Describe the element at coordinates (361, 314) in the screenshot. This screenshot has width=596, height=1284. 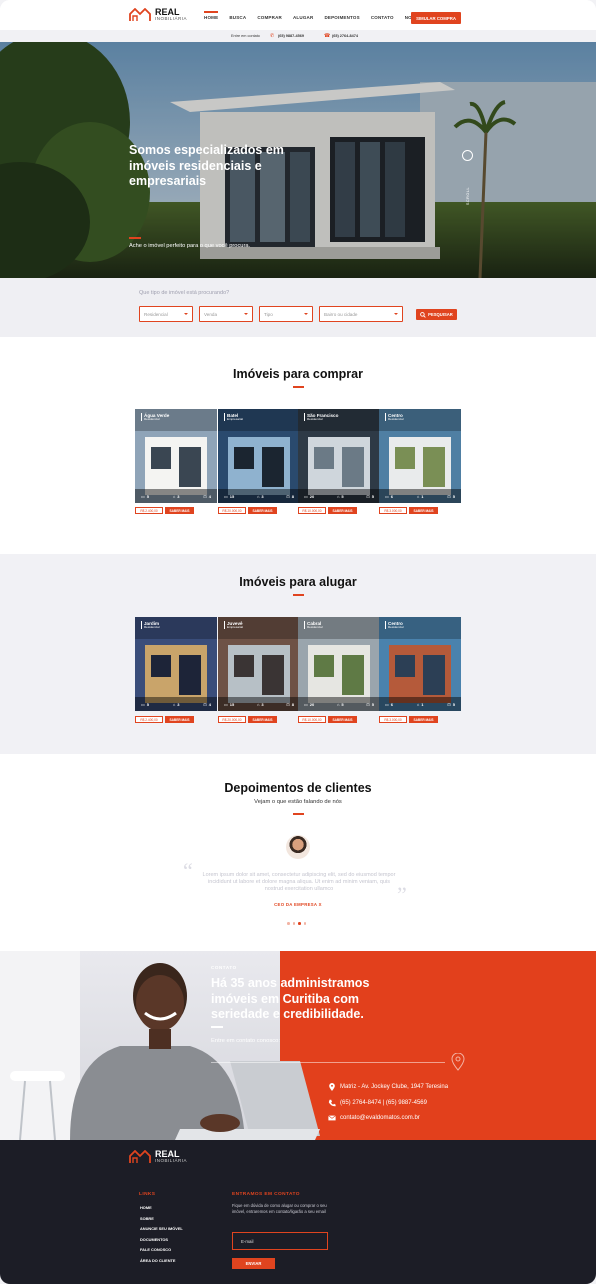
I see `location-select: Bairro ou cidade` at that location.